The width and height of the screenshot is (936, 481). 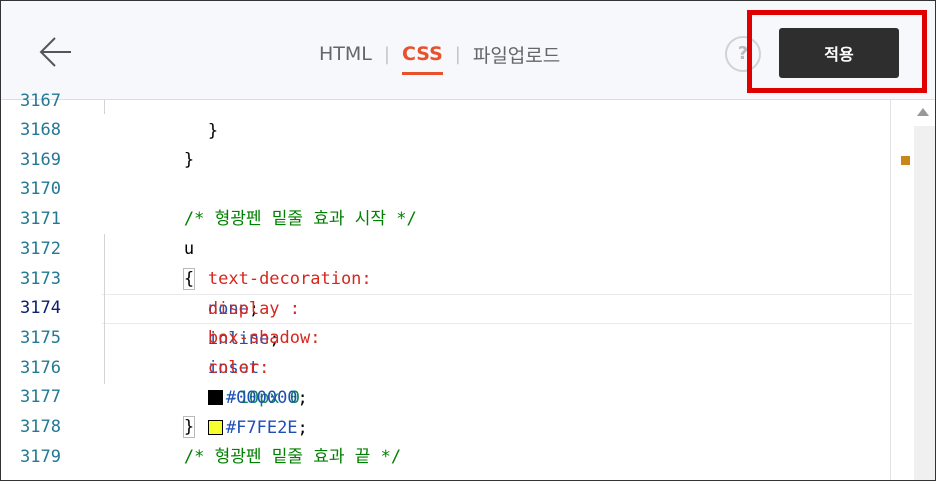 I want to click on editor-ruler, so click(x=890, y=290).